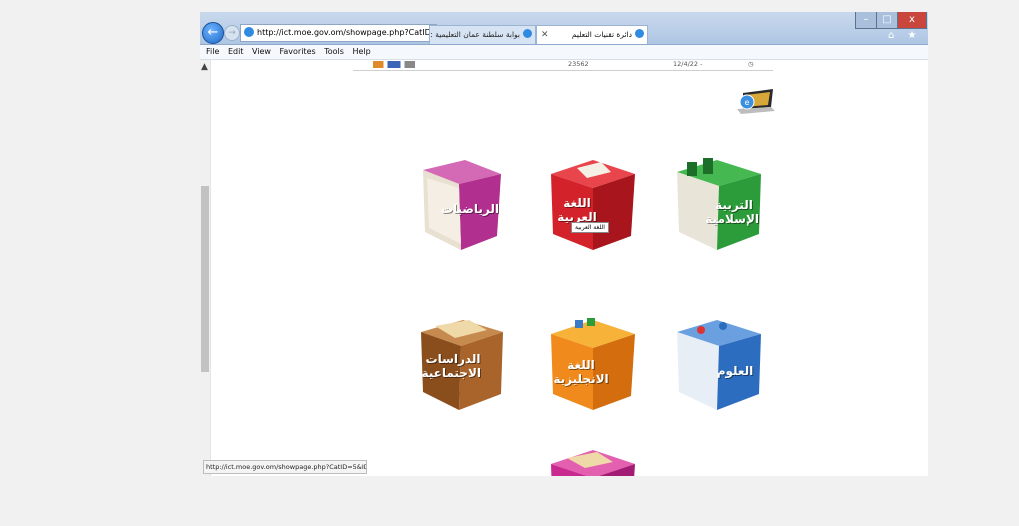  I want to click on subject-box-science: العلوم, so click(718, 364).